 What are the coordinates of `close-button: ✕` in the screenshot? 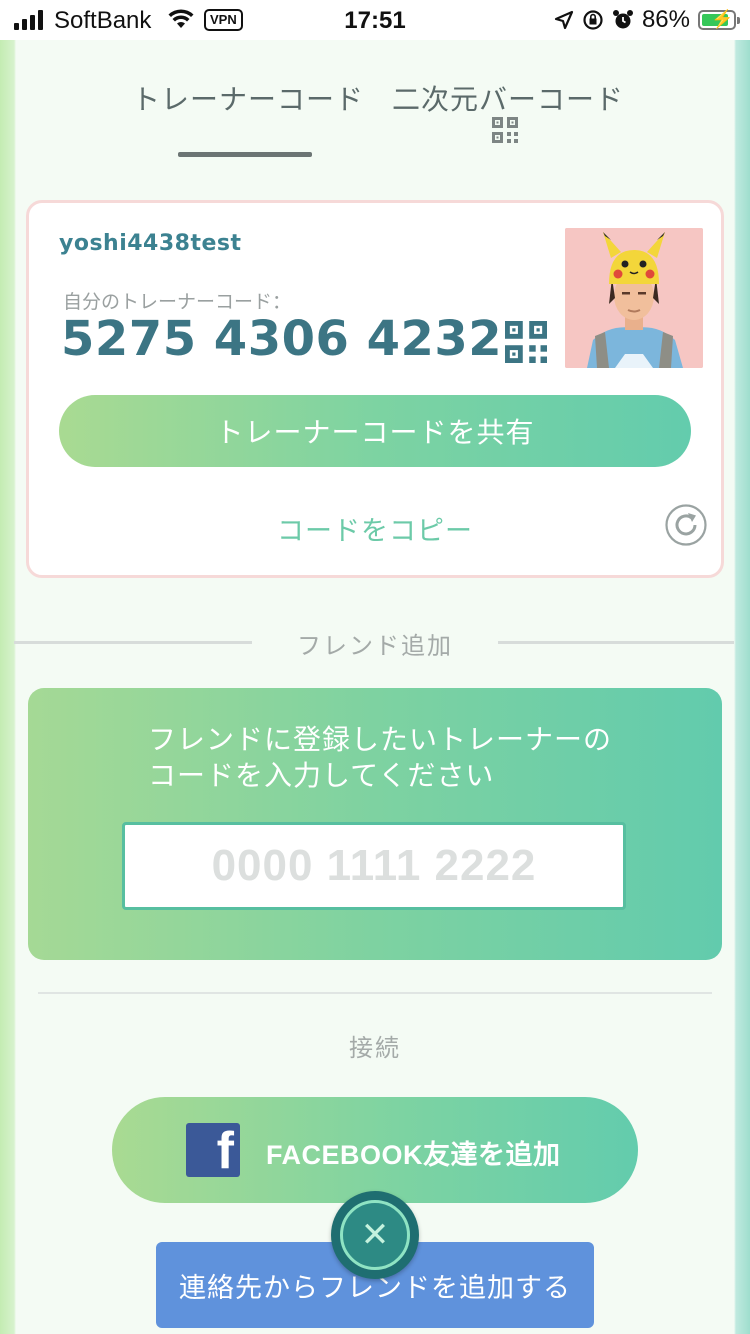 It's located at (375, 1235).